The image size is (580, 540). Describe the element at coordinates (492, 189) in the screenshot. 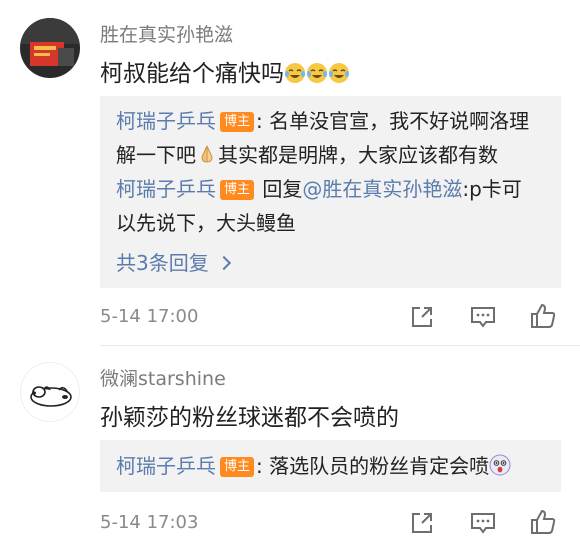

I see `reply-text: :p卡可` at that location.